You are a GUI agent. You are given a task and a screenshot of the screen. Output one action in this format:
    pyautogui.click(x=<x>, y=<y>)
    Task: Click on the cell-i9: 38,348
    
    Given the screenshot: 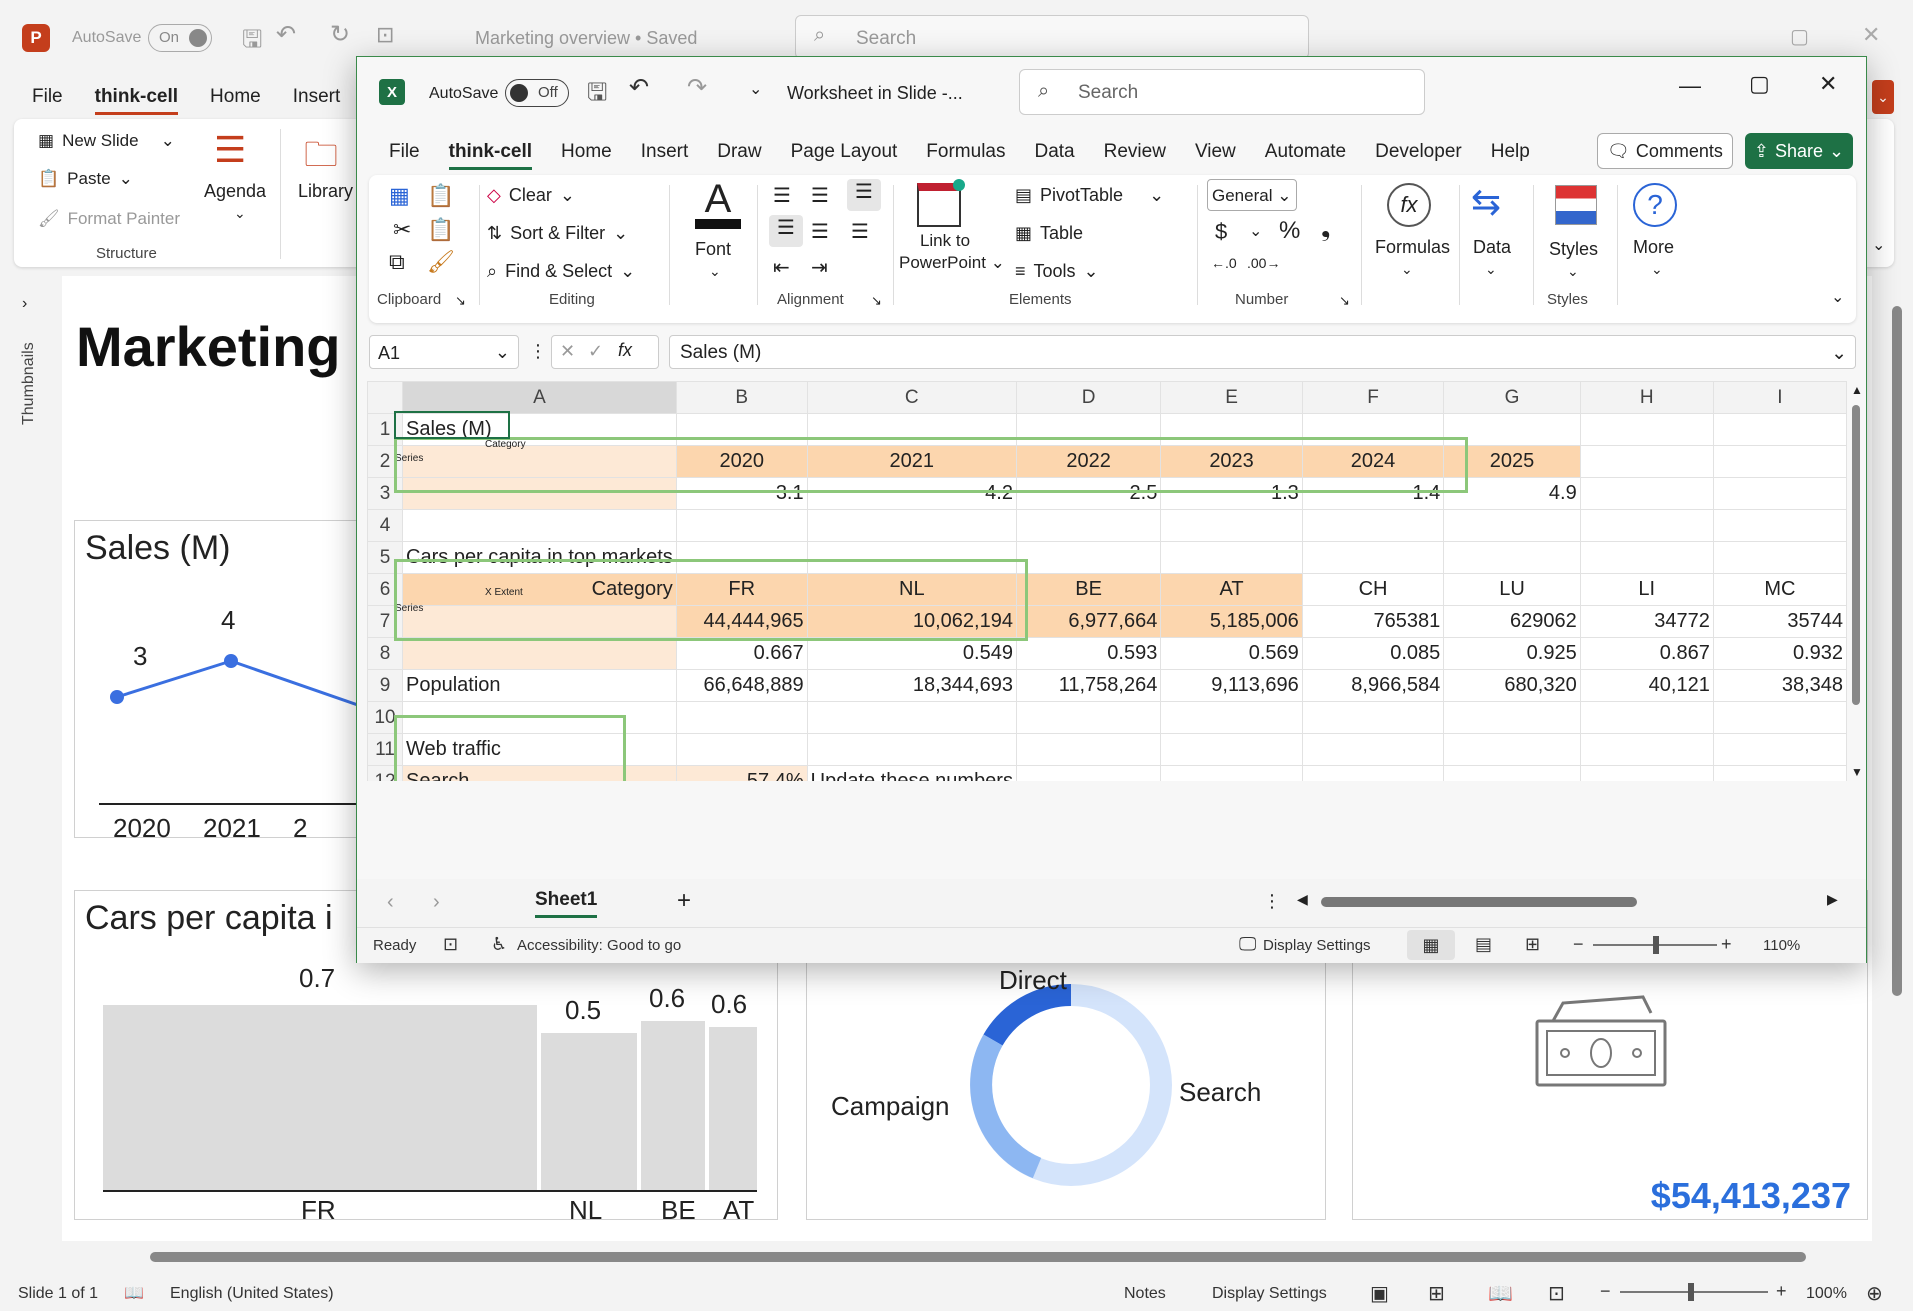 What is the action you would take?
    pyautogui.click(x=1779, y=685)
    